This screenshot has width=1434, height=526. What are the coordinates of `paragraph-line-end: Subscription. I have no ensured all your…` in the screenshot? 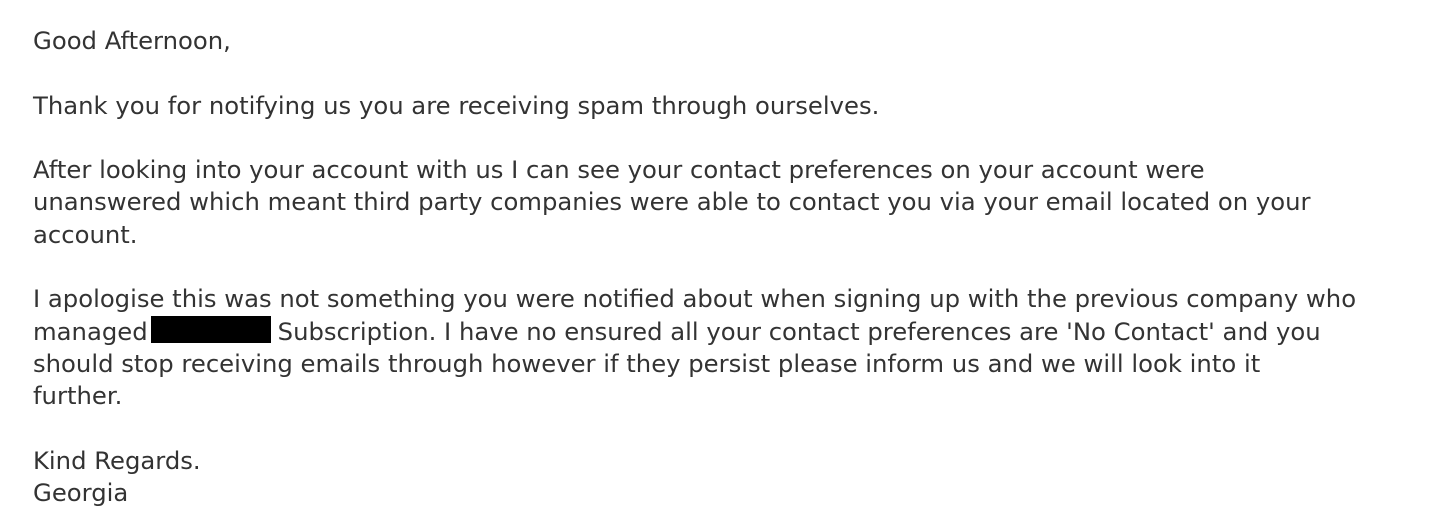 It's located at (799, 331).